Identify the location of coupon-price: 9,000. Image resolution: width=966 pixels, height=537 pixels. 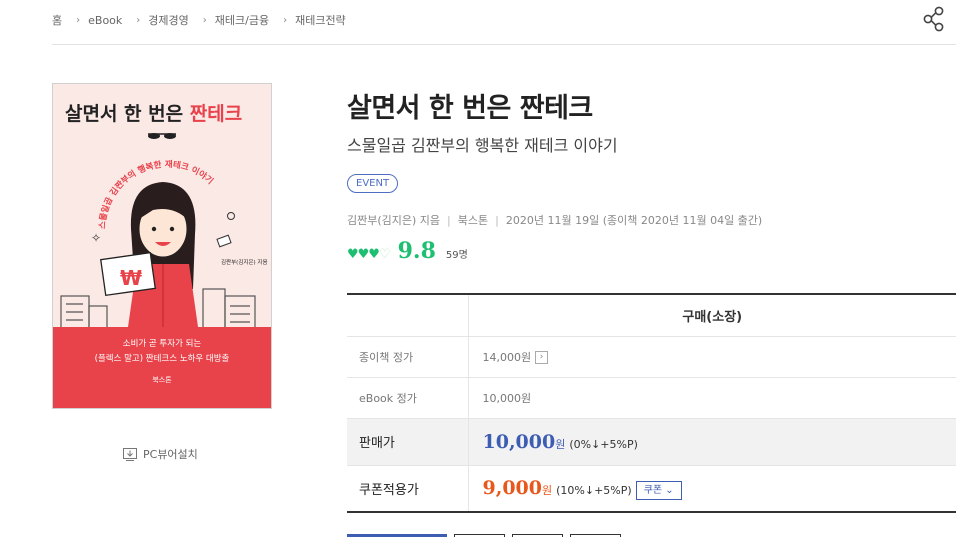
(512, 487).